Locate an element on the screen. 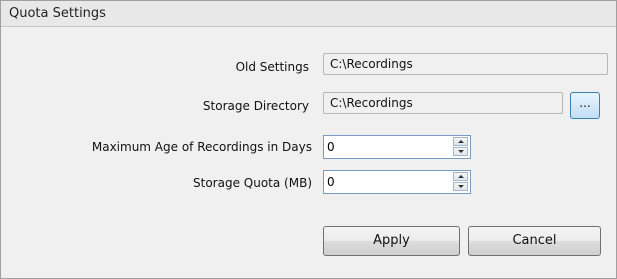 The height and width of the screenshot is (279, 617). max-age-spinbox is located at coordinates (397, 147).